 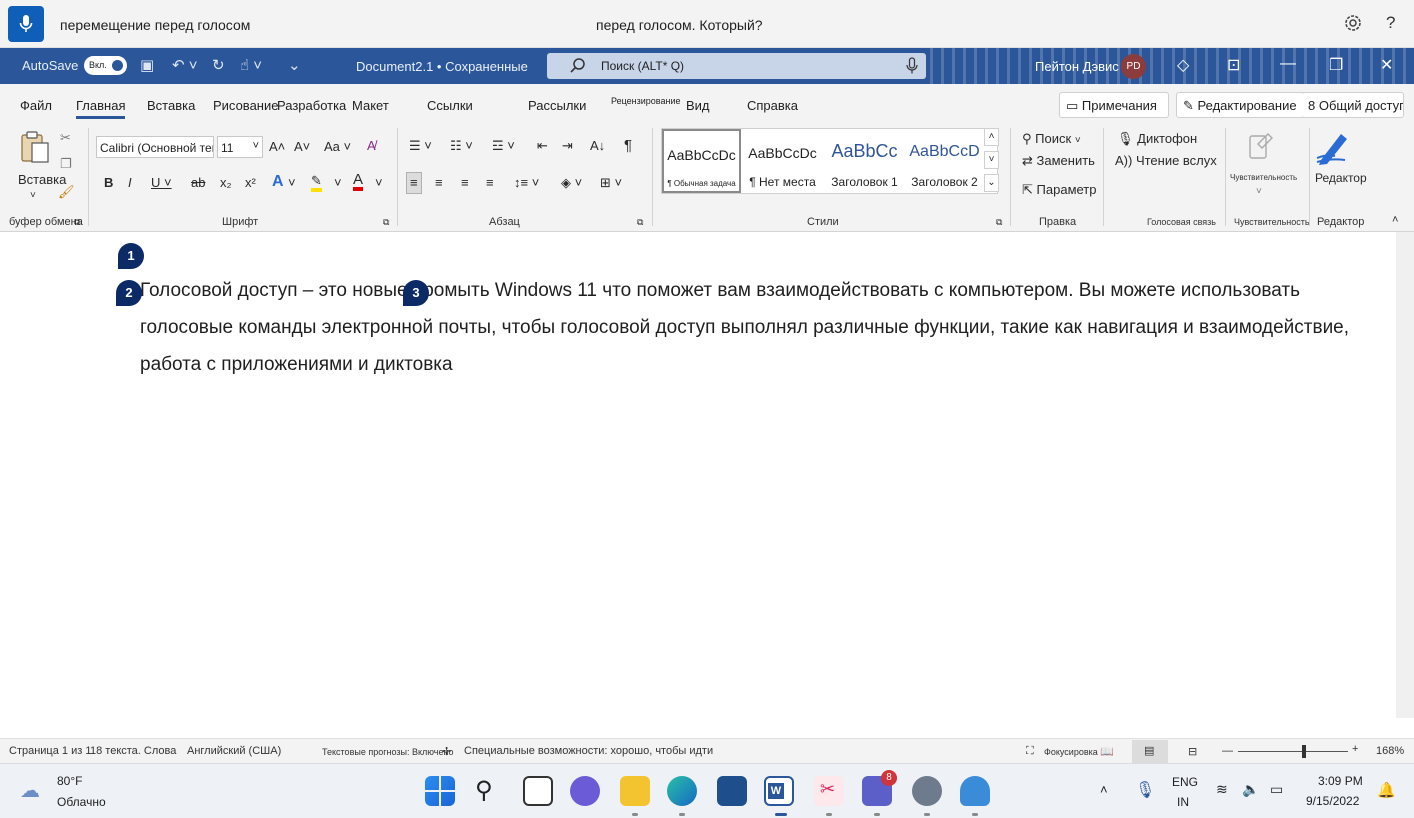 I want to click on settings-gear-icon, so click(x=1353, y=23).